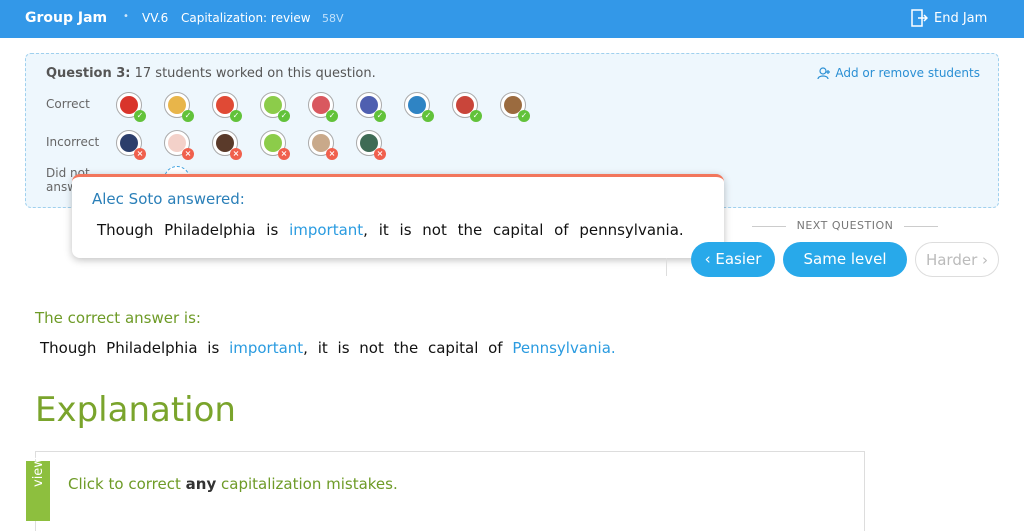 The width and height of the screenshot is (1024, 531). What do you see at coordinates (408, 348) in the screenshot?
I see `correct-answer-middle: , it is not the capital of` at bounding box center [408, 348].